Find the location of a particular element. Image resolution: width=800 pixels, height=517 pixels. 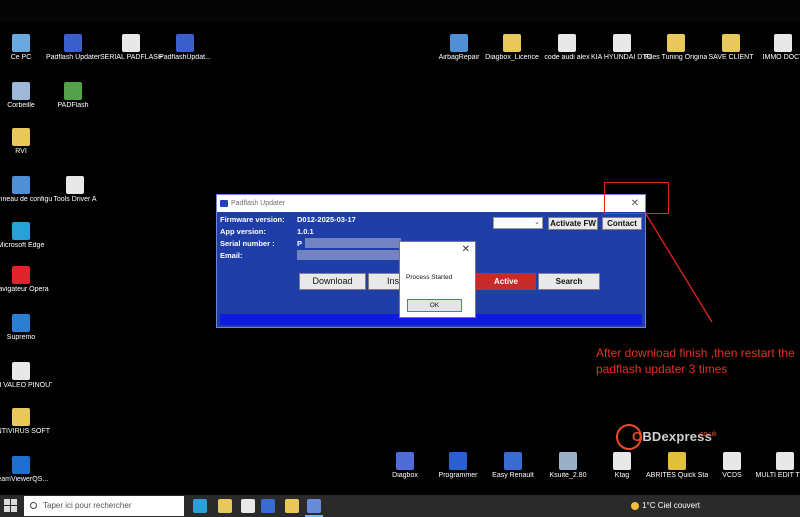

explorer-taskbar-icon is located at coordinates (225, 506).